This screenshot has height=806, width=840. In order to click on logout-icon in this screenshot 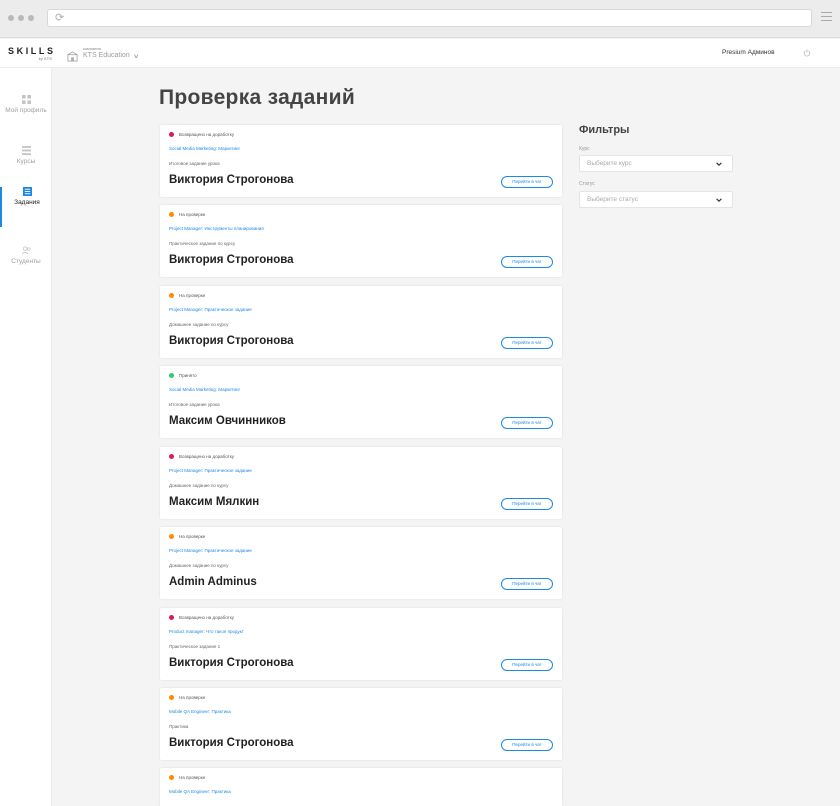, I will do `click(807, 53)`.